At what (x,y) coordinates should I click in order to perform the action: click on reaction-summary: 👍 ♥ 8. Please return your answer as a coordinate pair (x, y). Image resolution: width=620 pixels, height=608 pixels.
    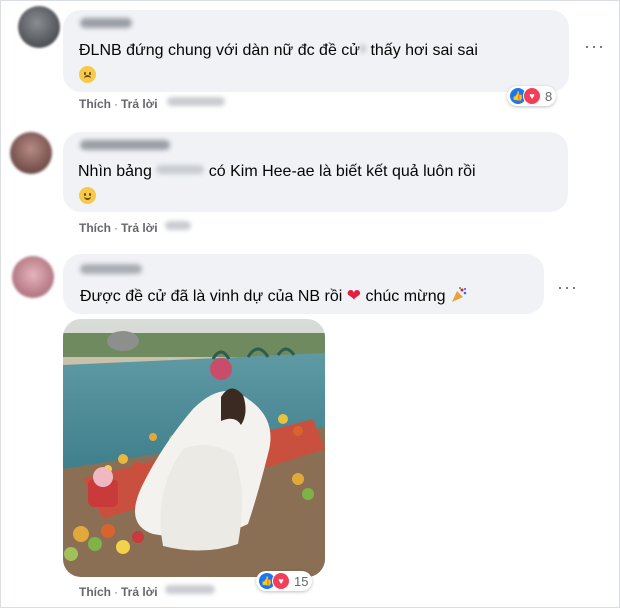
    Looking at the image, I should click on (532, 96).